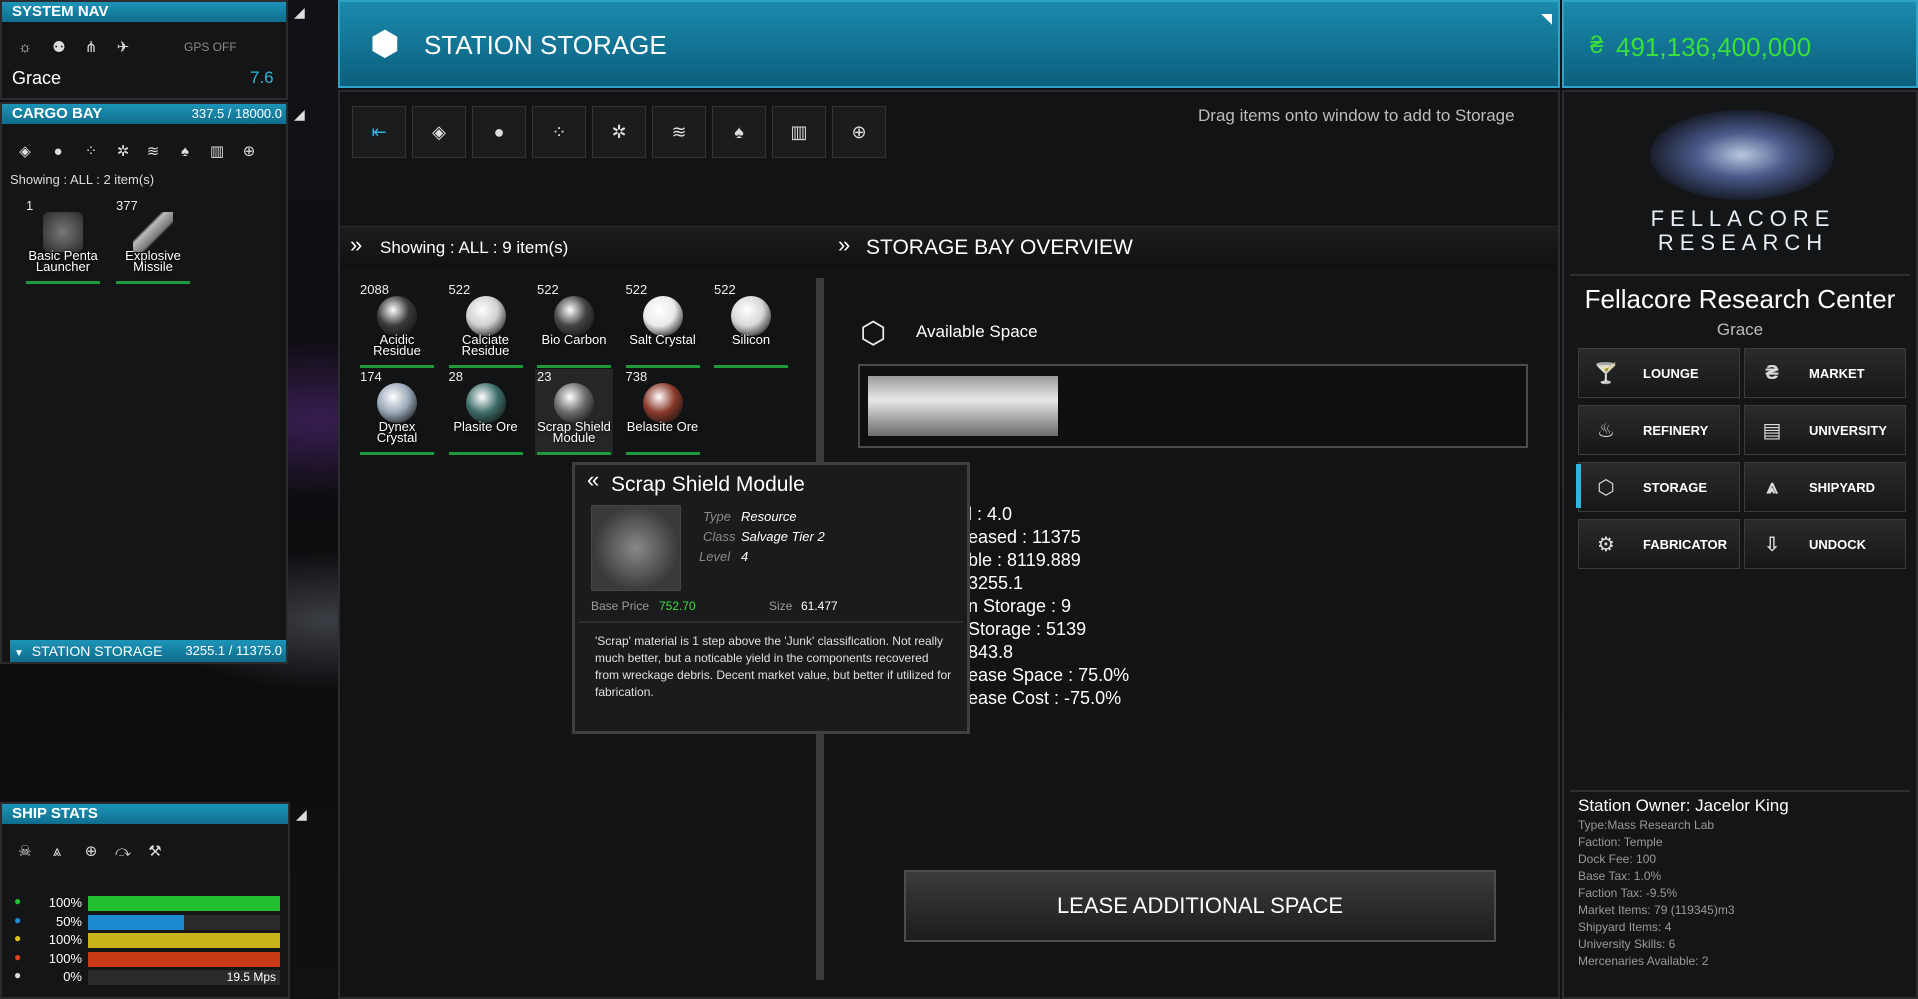 This screenshot has width=1918, height=999. I want to click on stat-bar, so click(184, 903).